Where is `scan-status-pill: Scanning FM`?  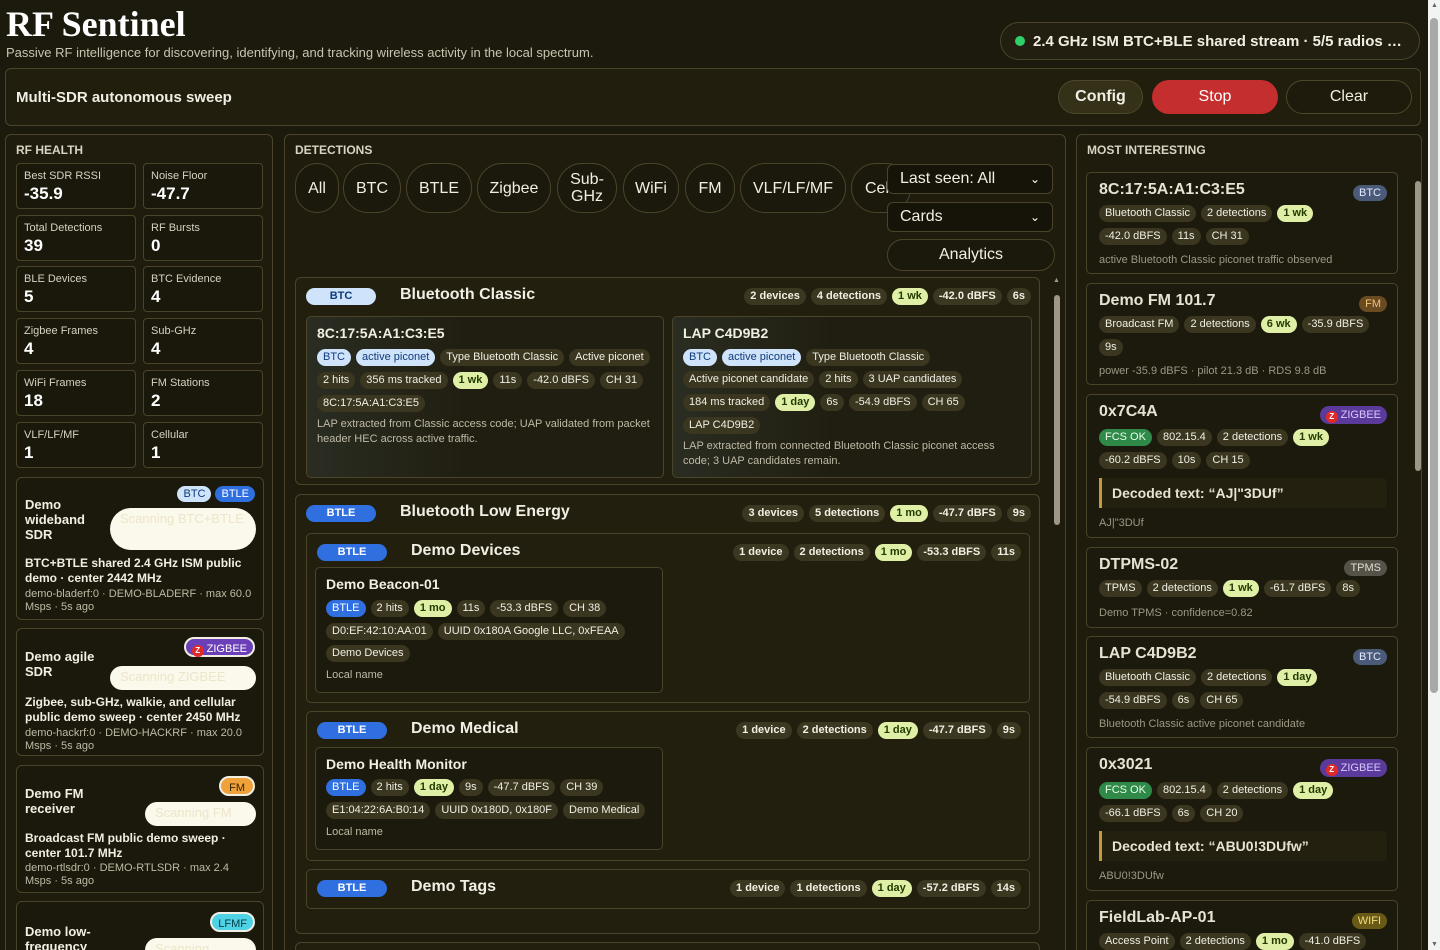
scan-status-pill: Scanning FM is located at coordinates (200, 814).